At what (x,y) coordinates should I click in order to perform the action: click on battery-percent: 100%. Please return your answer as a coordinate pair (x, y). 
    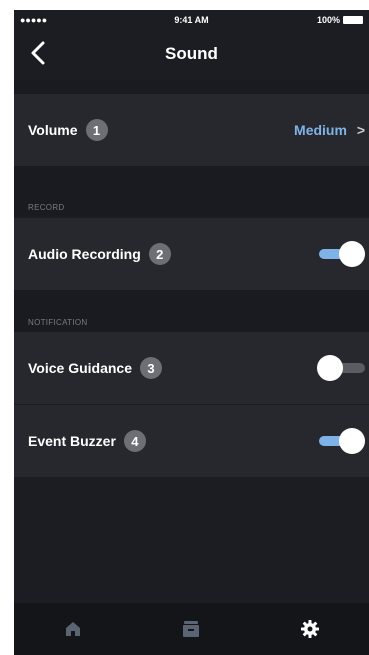
    Looking at the image, I should click on (328, 20).